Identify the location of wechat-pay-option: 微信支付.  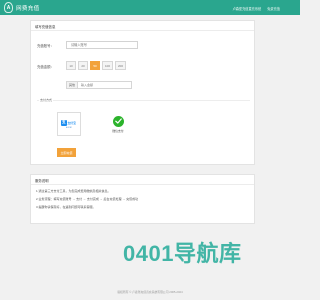
(118, 124).